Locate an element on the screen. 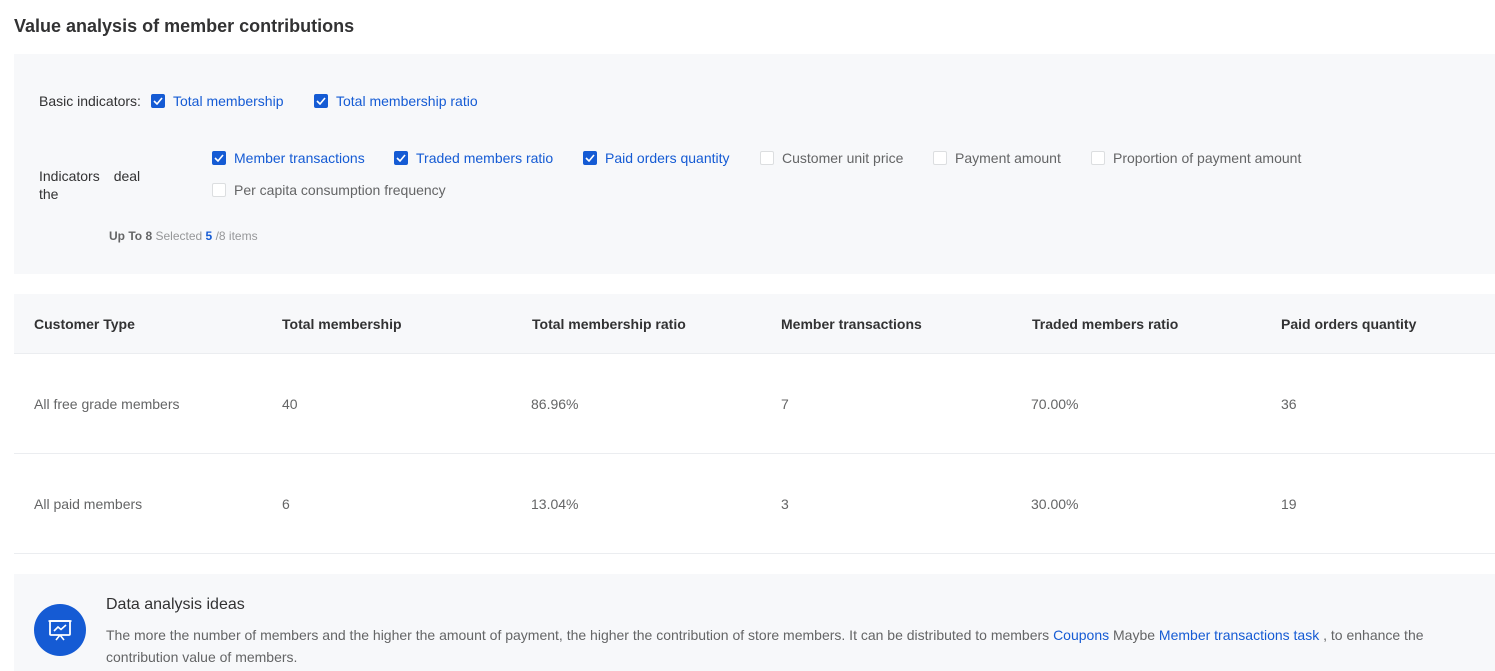  checkbox-label: Traded members ratio is located at coordinates (485, 158).